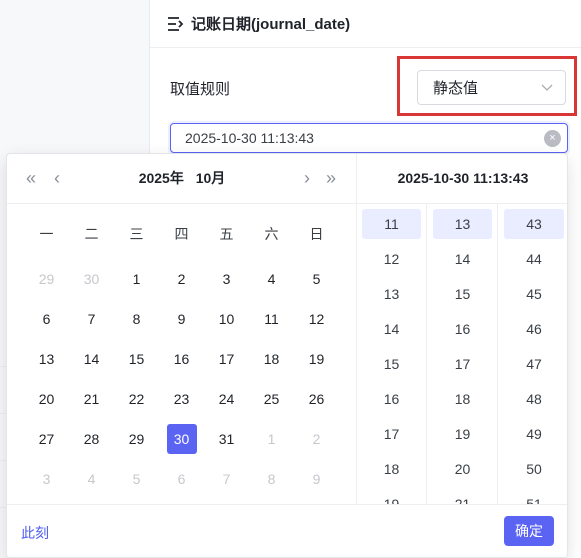 Image resolution: width=581 pixels, height=558 pixels. I want to click on day-cell: 17, so click(226, 359).